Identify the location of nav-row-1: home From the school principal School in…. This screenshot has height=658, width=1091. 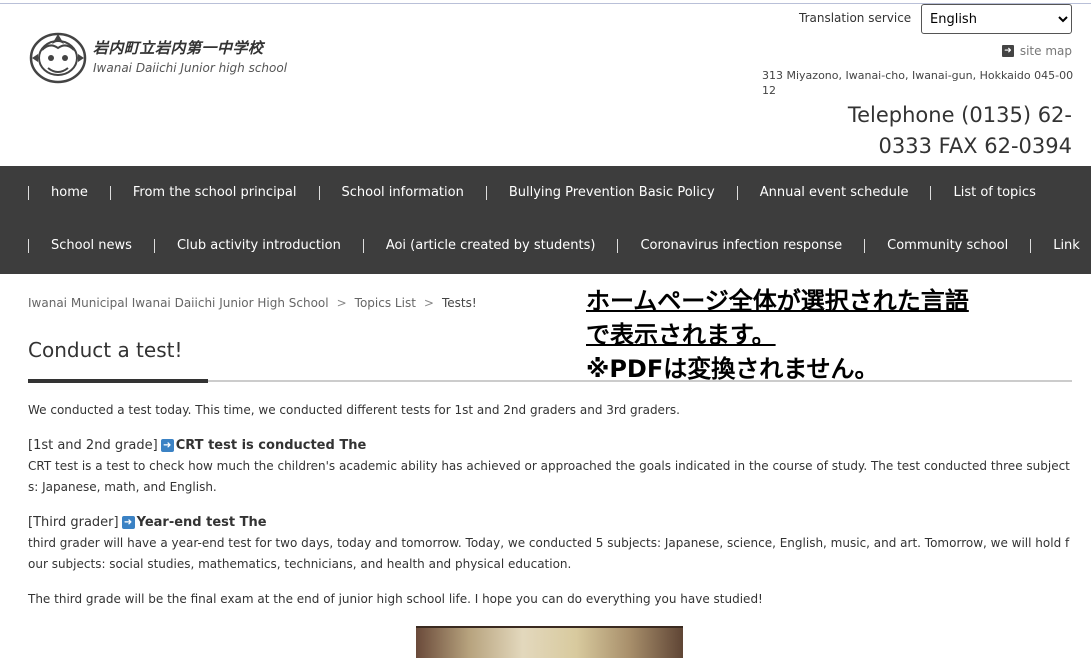
(543, 192).